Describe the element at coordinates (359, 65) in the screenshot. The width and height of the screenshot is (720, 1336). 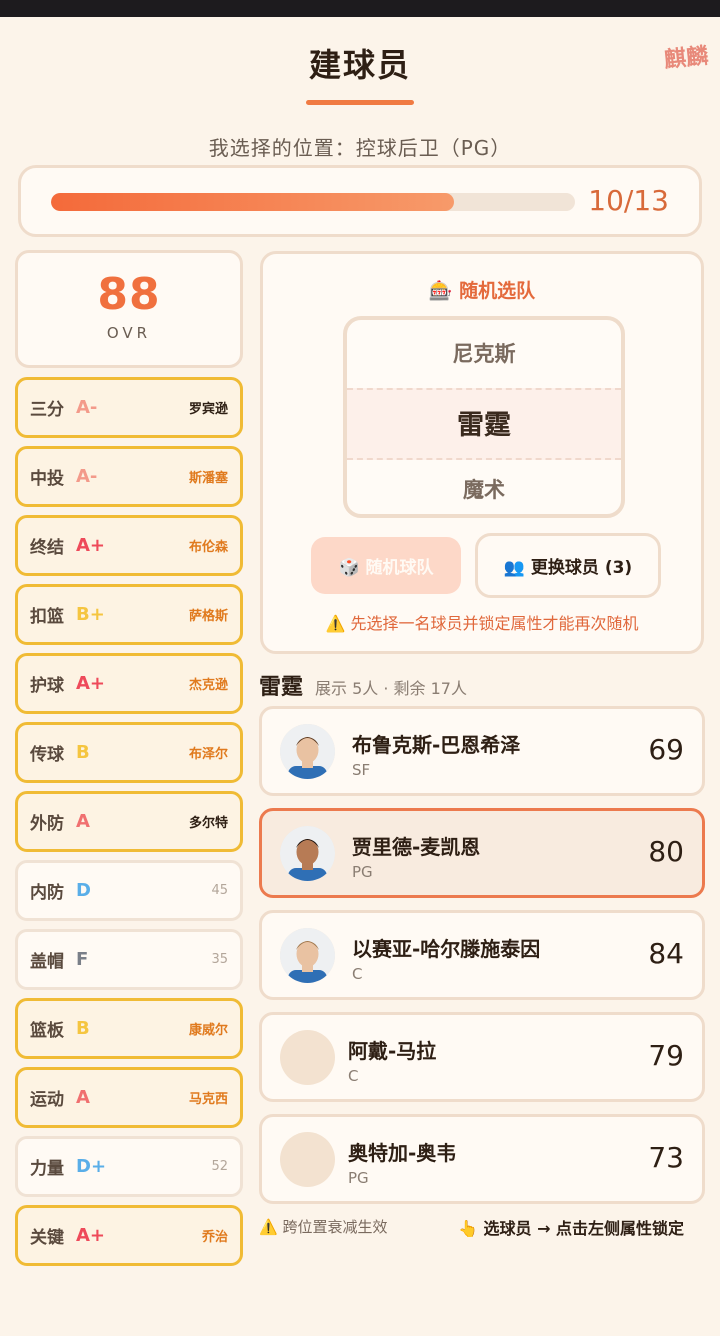
I see `page-title: 建球员` at that location.